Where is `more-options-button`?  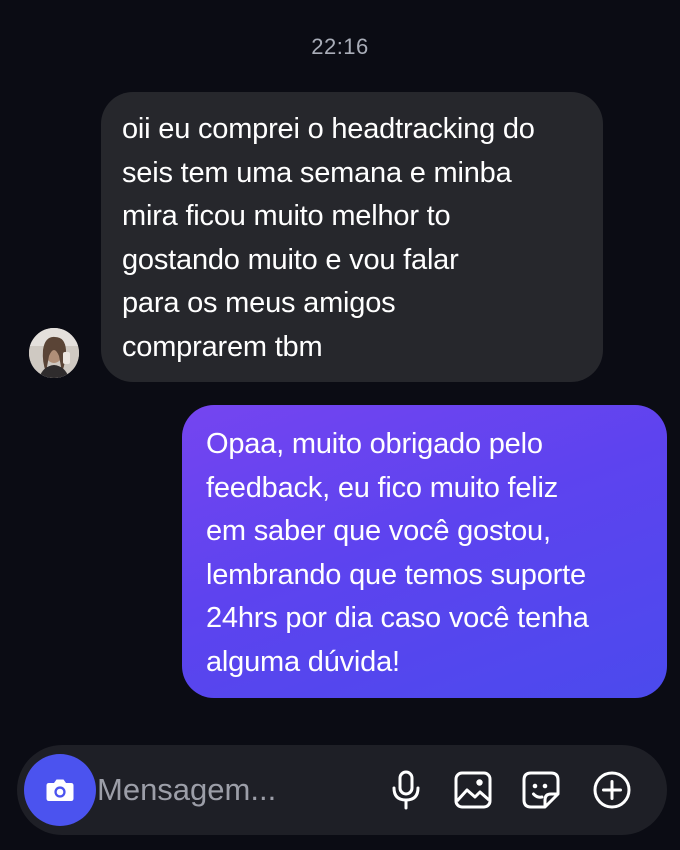
more-options-button is located at coordinates (612, 790).